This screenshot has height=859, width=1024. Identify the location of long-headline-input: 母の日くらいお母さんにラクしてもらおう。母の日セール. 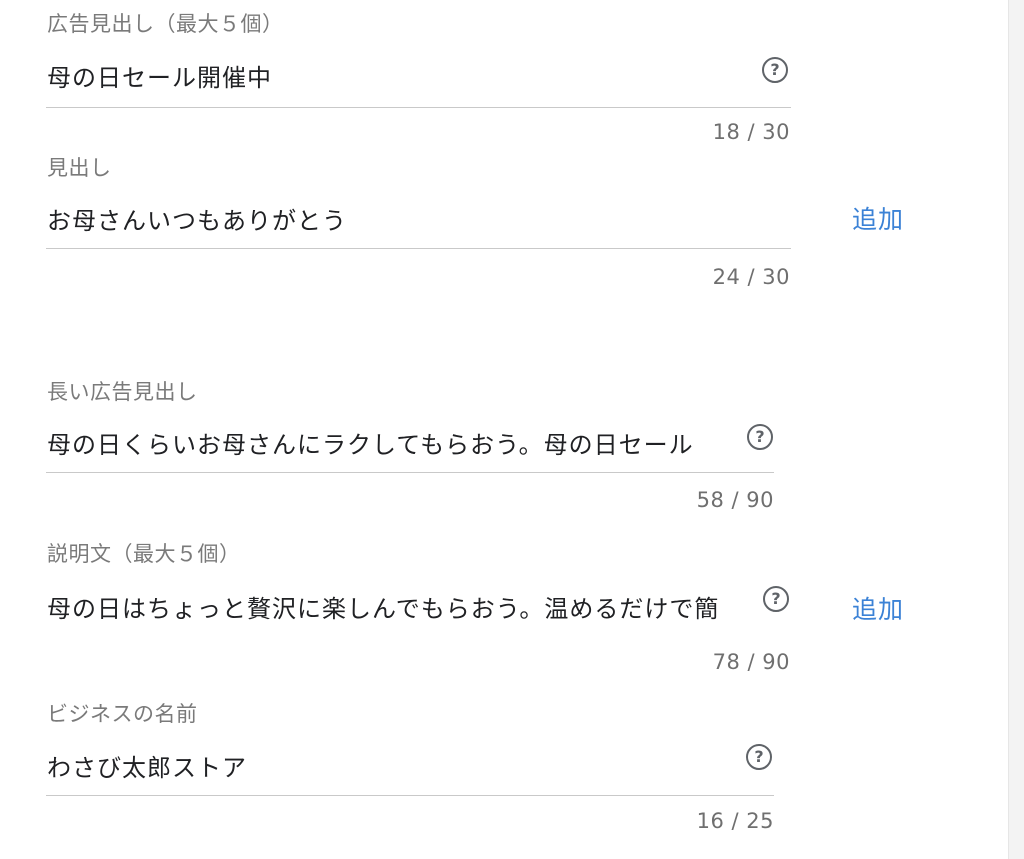
(396, 442).